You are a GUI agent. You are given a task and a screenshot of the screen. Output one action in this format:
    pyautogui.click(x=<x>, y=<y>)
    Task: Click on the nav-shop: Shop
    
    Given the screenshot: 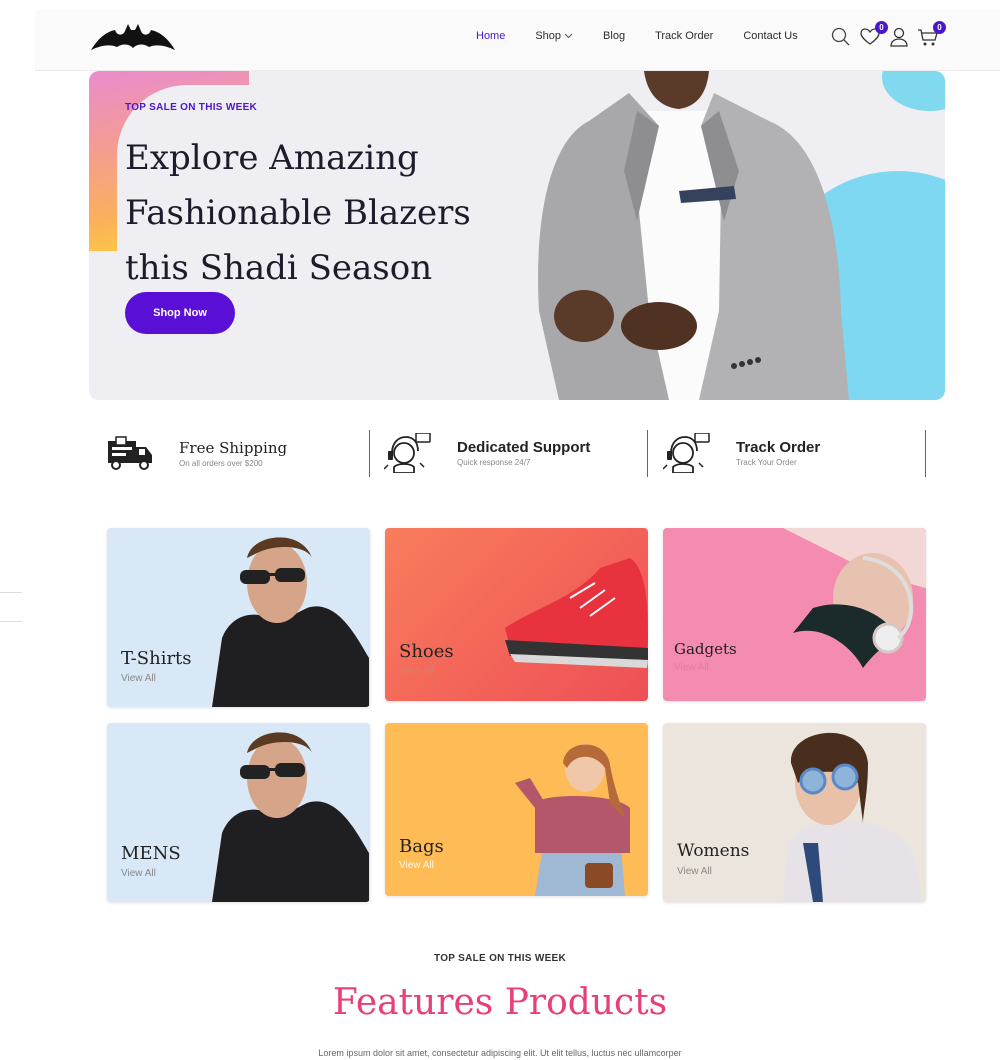 What is the action you would take?
    pyautogui.click(x=554, y=36)
    